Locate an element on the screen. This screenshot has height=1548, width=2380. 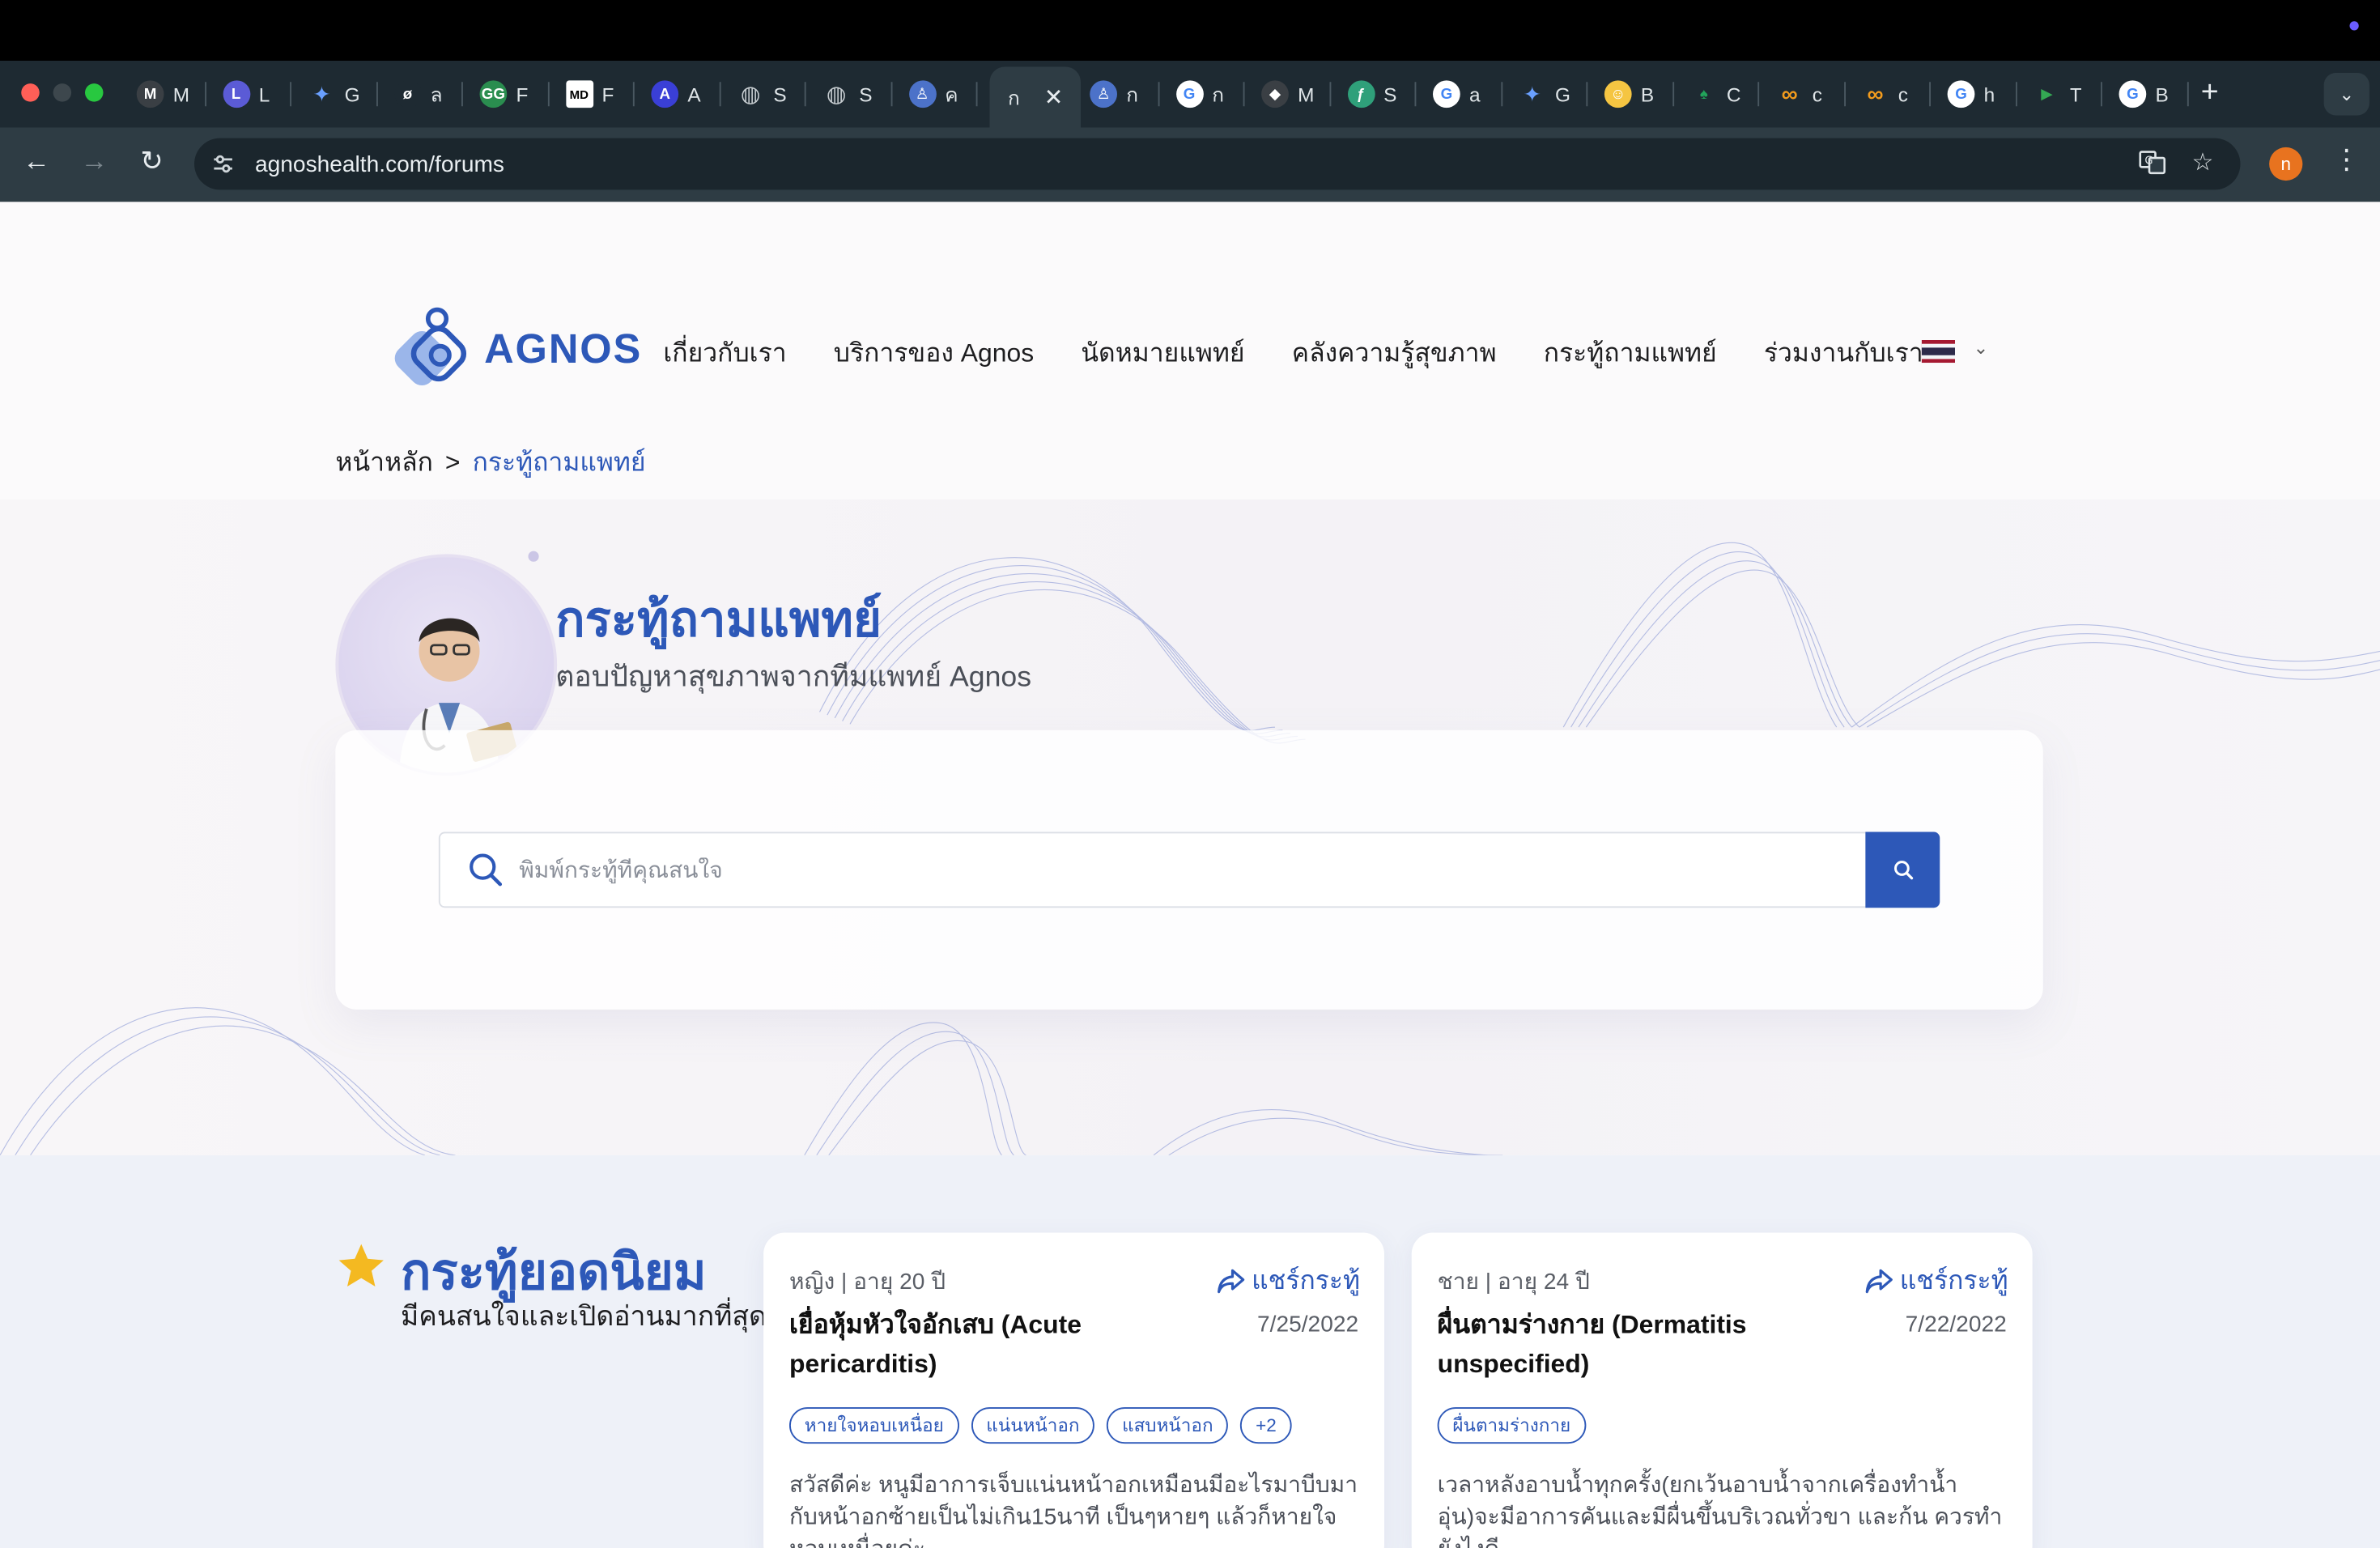
post-tag: แสบหน้าอก is located at coordinates (1168, 1425).